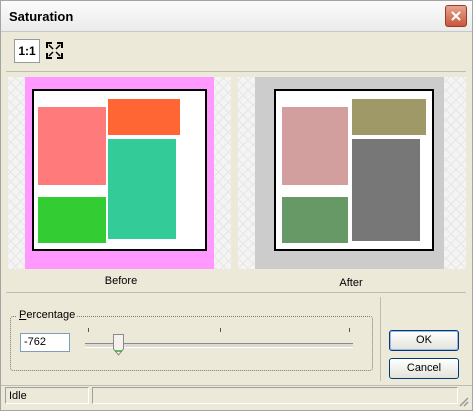  What do you see at coordinates (236, 385) in the screenshot?
I see `statusbar-divider` at bounding box center [236, 385].